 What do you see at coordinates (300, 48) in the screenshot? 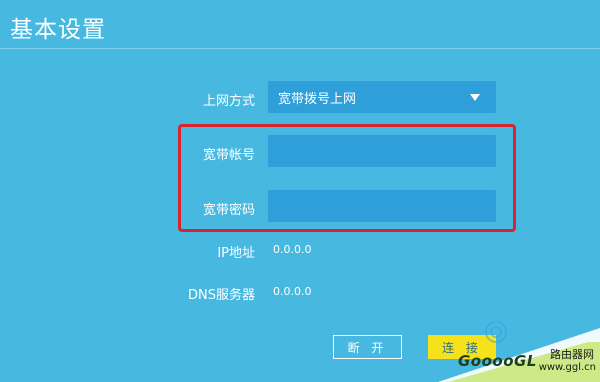
I see `title-divider` at bounding box center [300, 48].